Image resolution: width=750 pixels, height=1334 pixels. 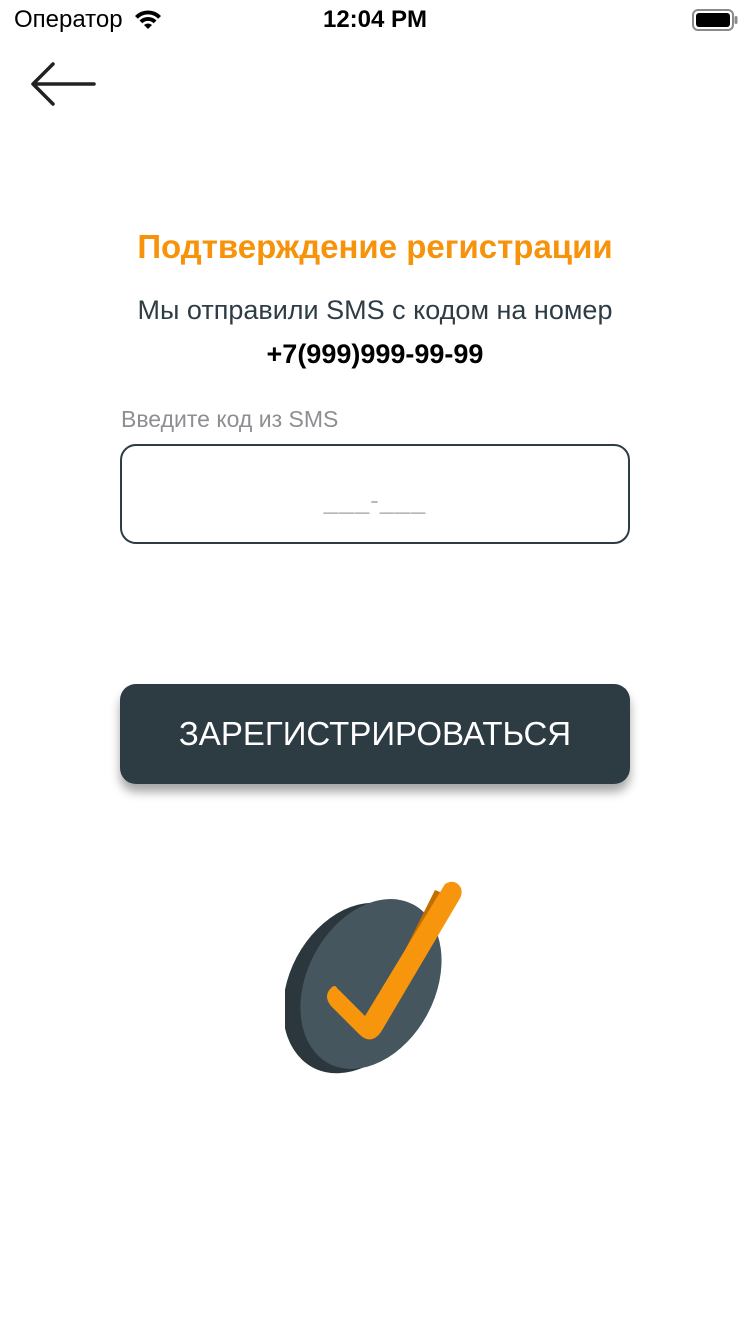 I want to click on status-bar: Оператор 12:04 PM, so click(x=375, y=20).